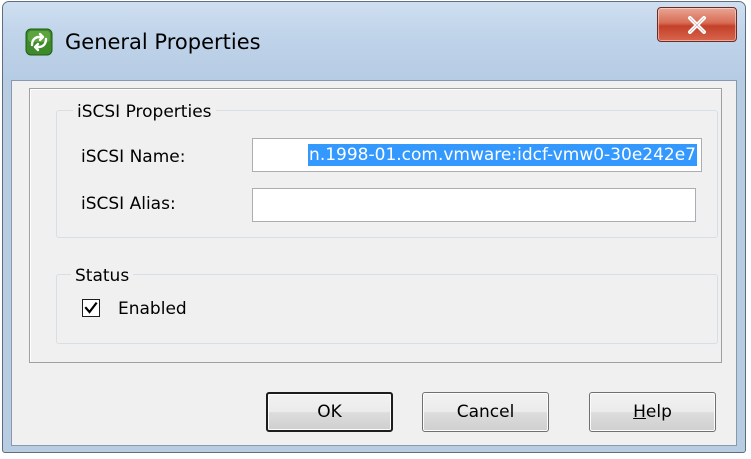 The height and width of the screenshot is (459, 751). What do you see at coordinates (329, 412) in the screenshot?
I see `ok-button: OK` at bounding box center [329, 412].